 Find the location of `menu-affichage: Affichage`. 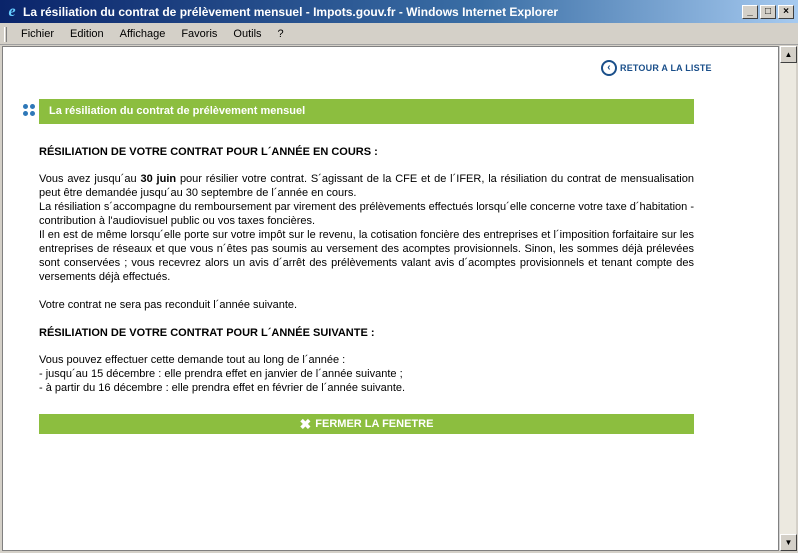

menu-affichage: Affichage is located at coordinates (143, 34).